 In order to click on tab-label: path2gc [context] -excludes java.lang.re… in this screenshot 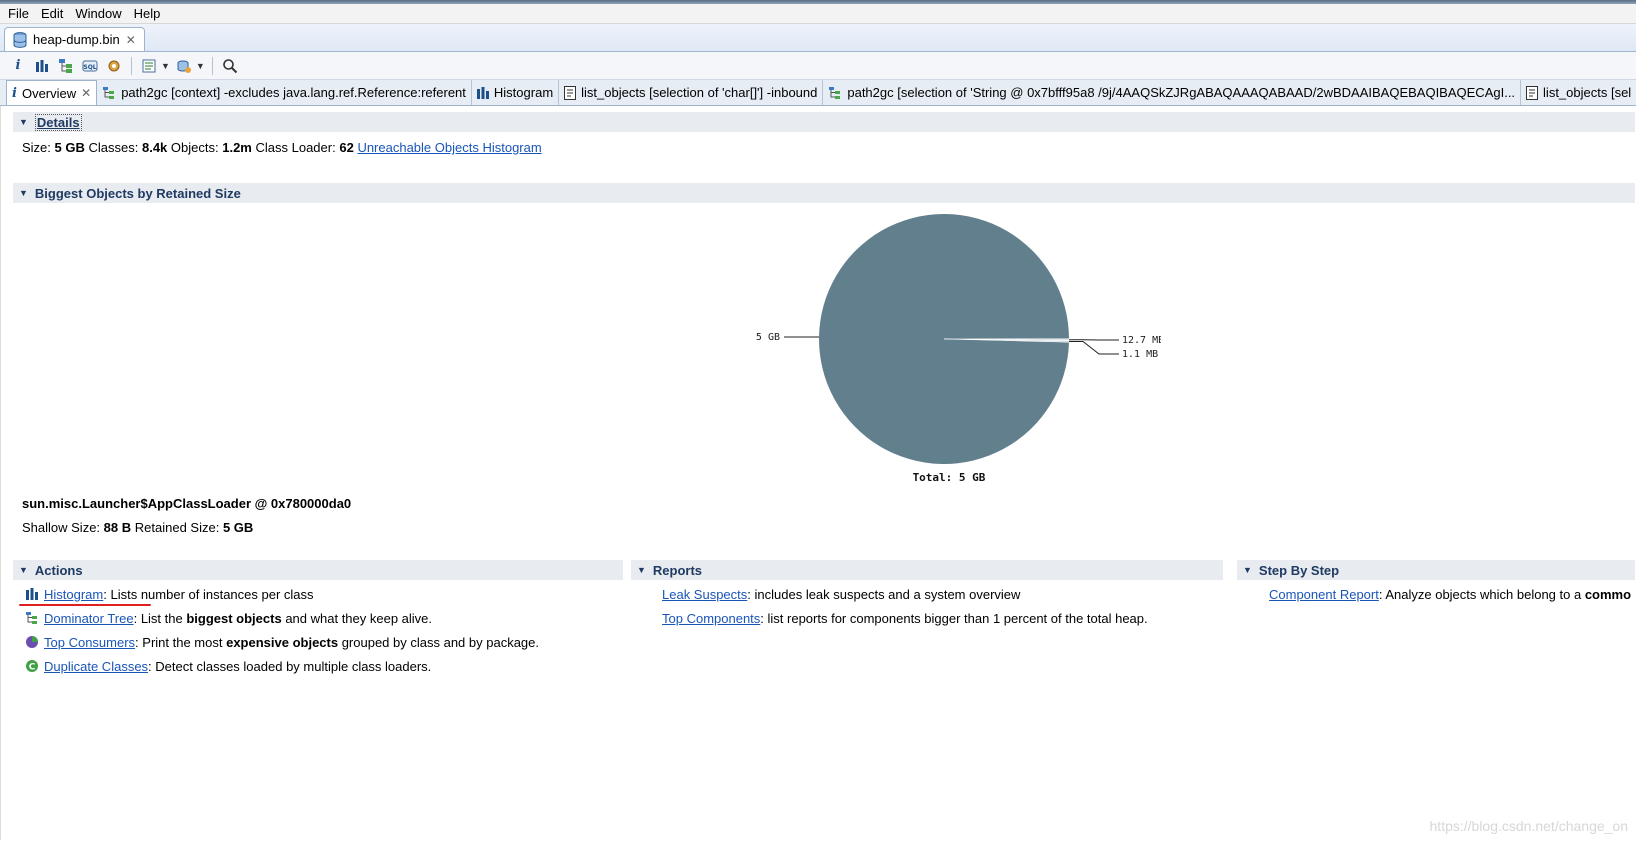, I will do `click(293, 92)`.